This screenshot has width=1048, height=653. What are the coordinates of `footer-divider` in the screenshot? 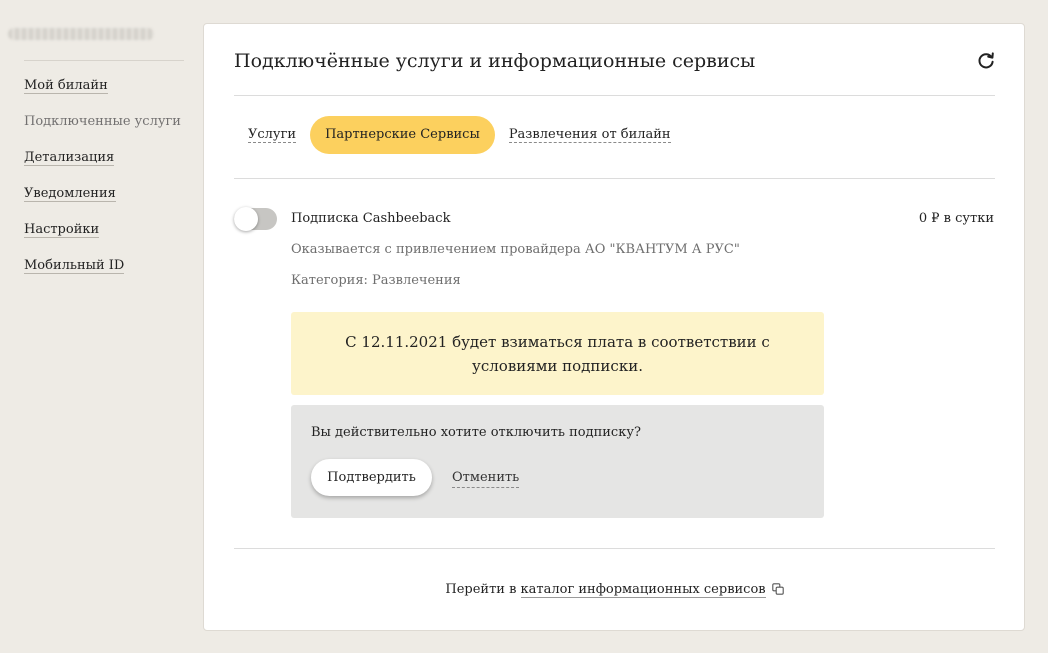 It's located at (614, 548).